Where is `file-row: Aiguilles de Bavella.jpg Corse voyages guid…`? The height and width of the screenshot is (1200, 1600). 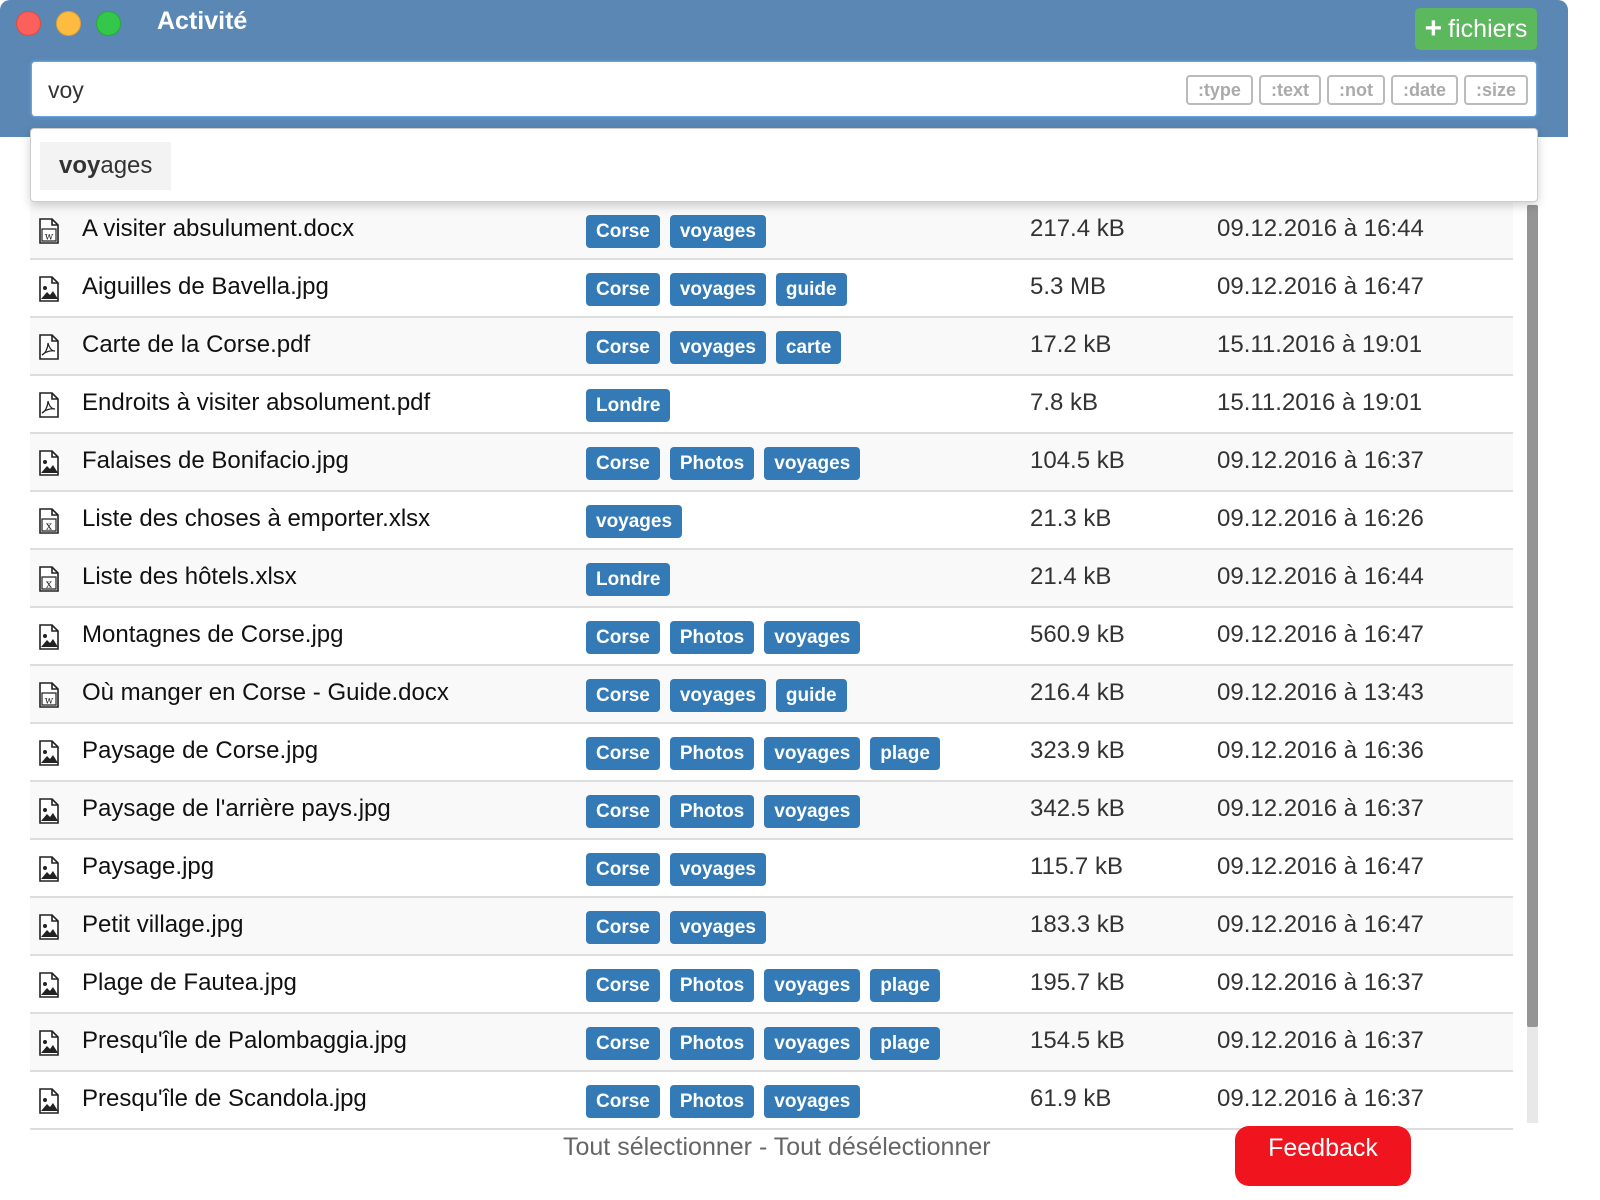
file-row: Aiguilles de Bavella.jpg Corse voyages guid… is located at coordinates (771, 289).